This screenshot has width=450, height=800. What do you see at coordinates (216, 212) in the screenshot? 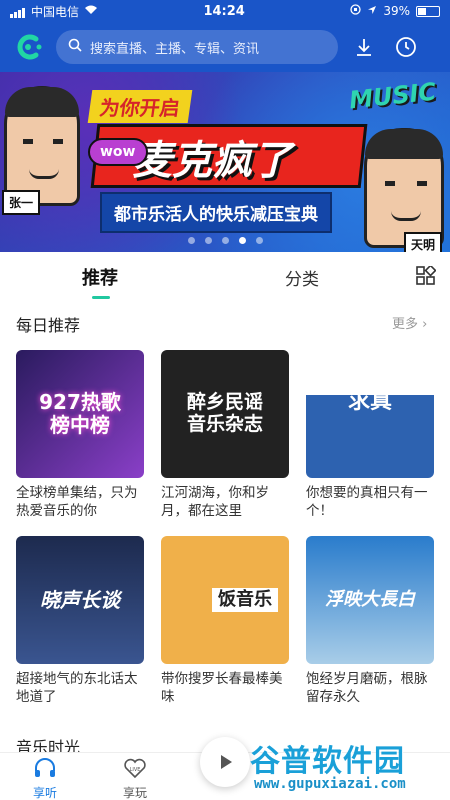
I see `banner-subtitle: 都市乐活人的快乐减压宝典` at bounding box center [216, 212].